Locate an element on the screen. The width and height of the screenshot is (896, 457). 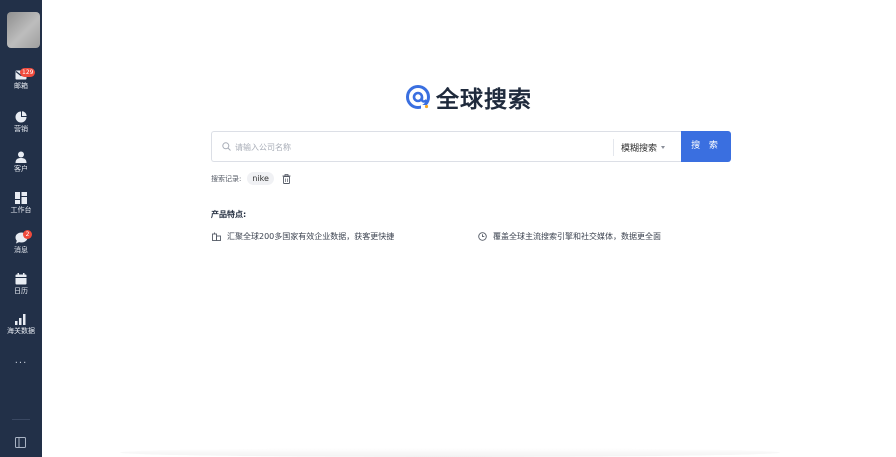
sidebar-item-calendar: 日历 is located at coordinates (21, 290).